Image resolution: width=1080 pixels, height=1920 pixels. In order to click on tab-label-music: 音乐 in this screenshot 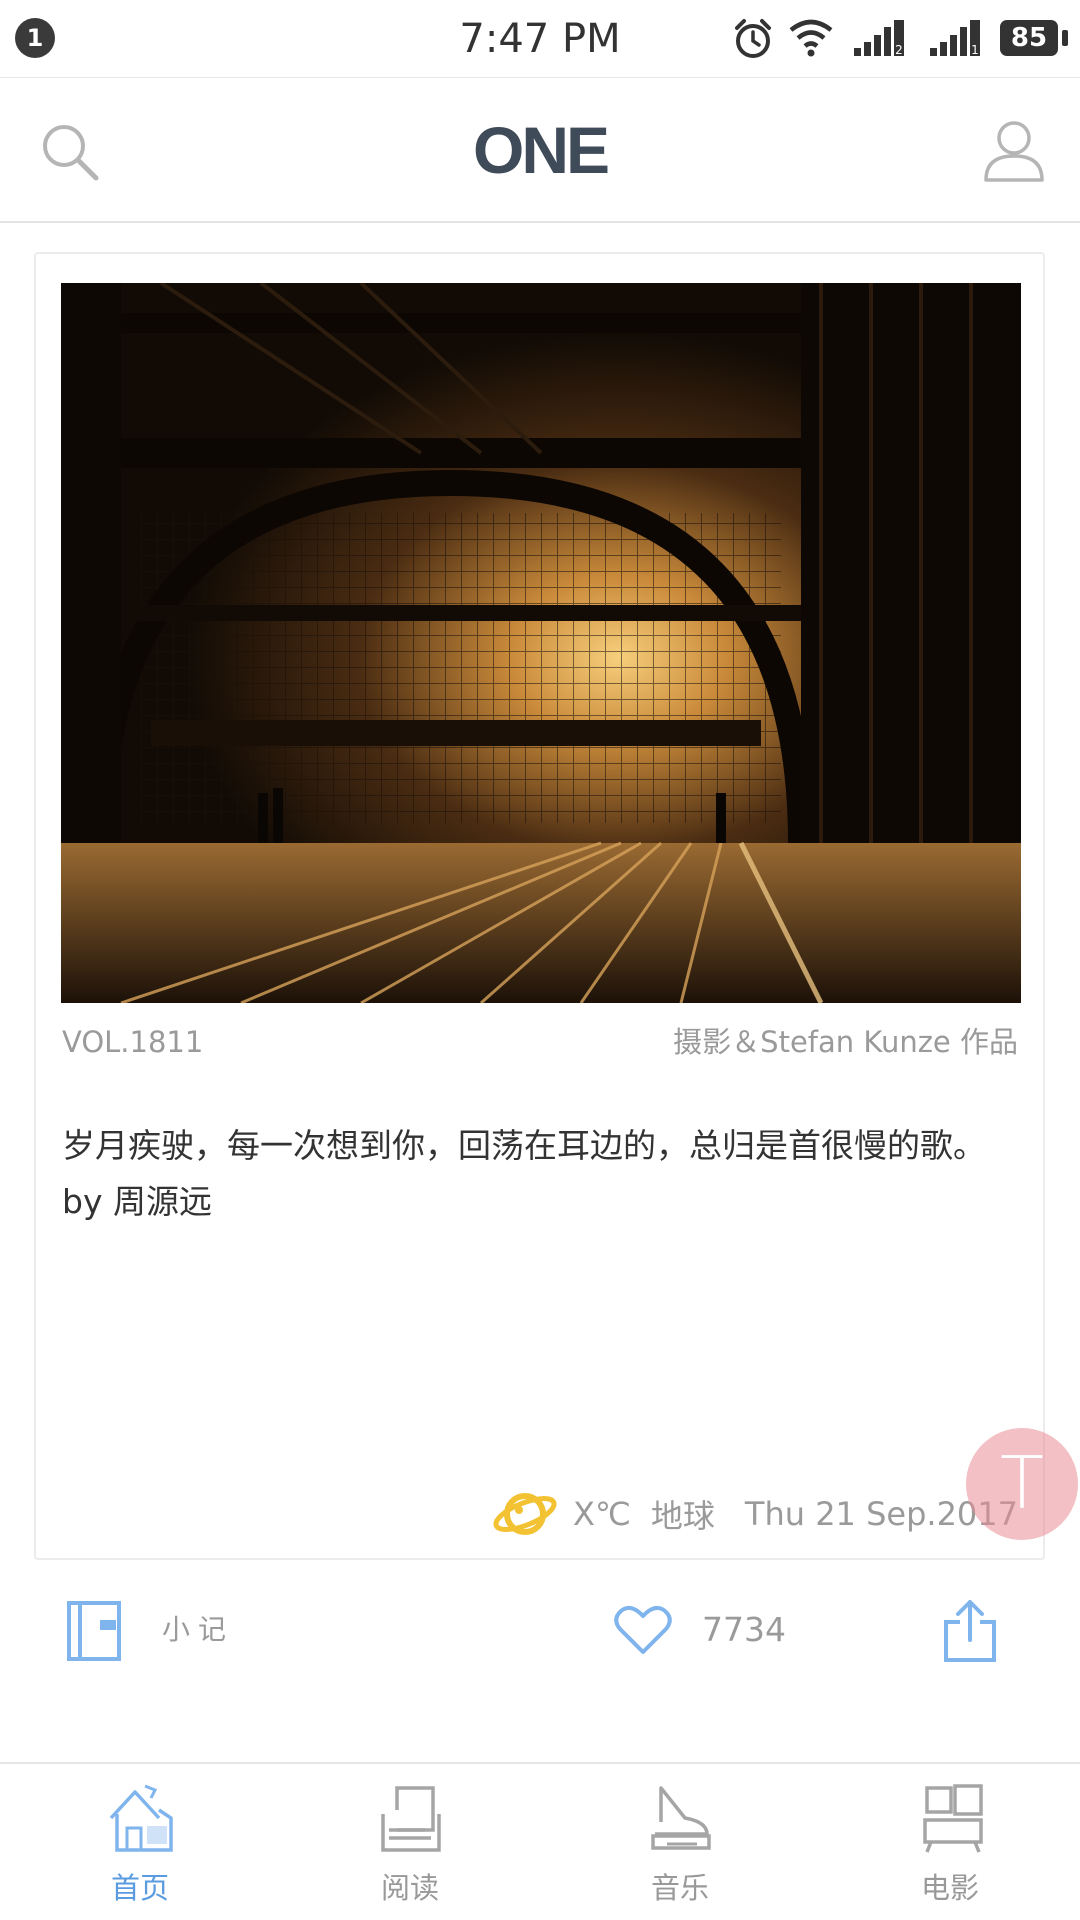, I will do `click(679, 1888)`.